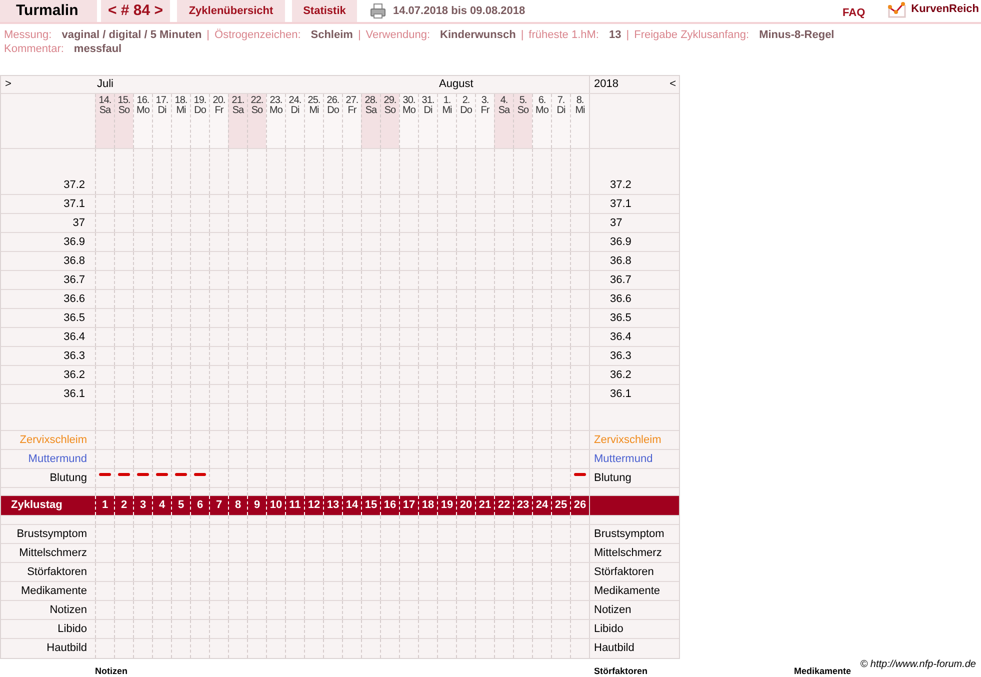 Image resolution: width=981 pixels, height=677 pixels. Describe the element at coordinates (237, 121) in the screenshot. I see `day-header: 21. Sa` at that location.